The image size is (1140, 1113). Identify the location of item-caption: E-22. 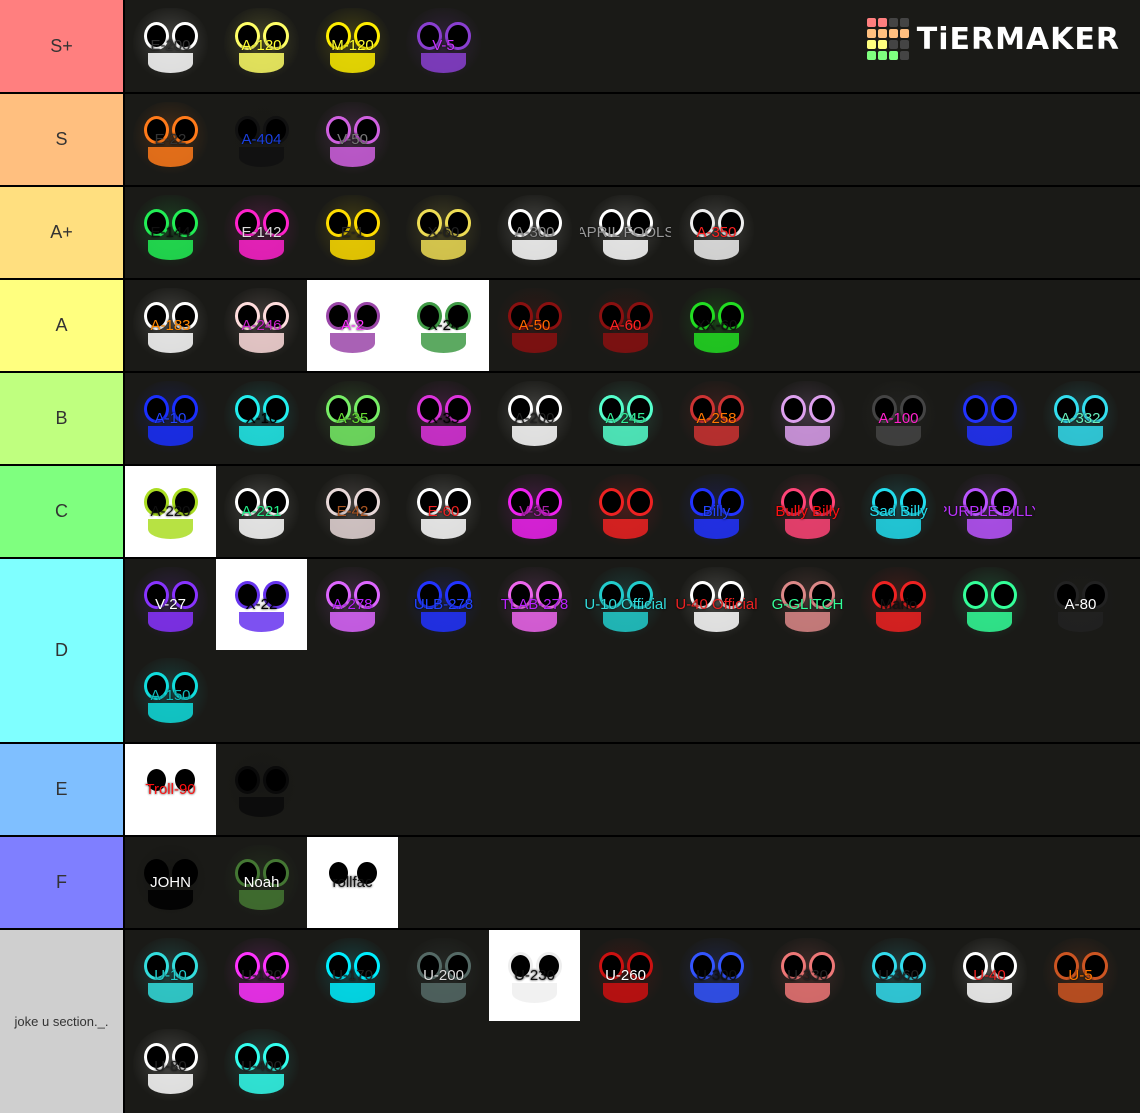
(170, 139).